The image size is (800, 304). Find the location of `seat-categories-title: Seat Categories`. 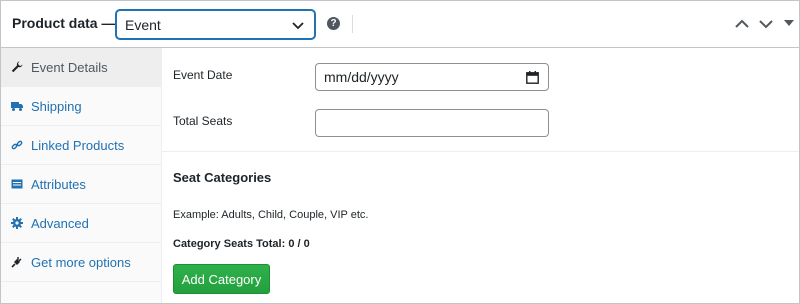

seat-categories-title: Seat Categories is located at coordinates (222, 177).